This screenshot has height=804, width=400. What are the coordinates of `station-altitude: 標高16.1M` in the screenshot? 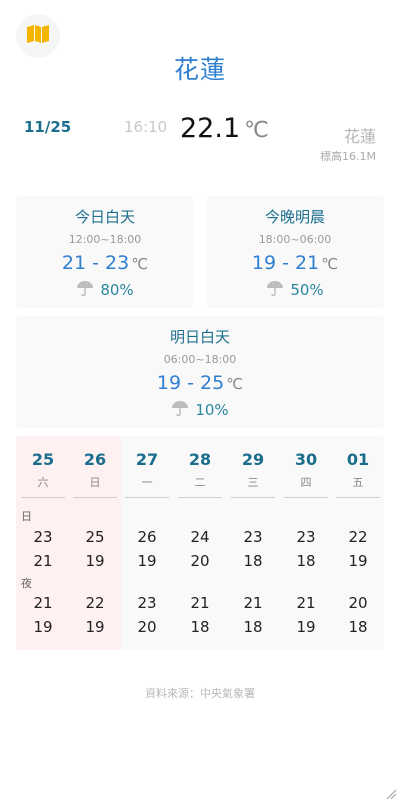 It's located at (348, 156).